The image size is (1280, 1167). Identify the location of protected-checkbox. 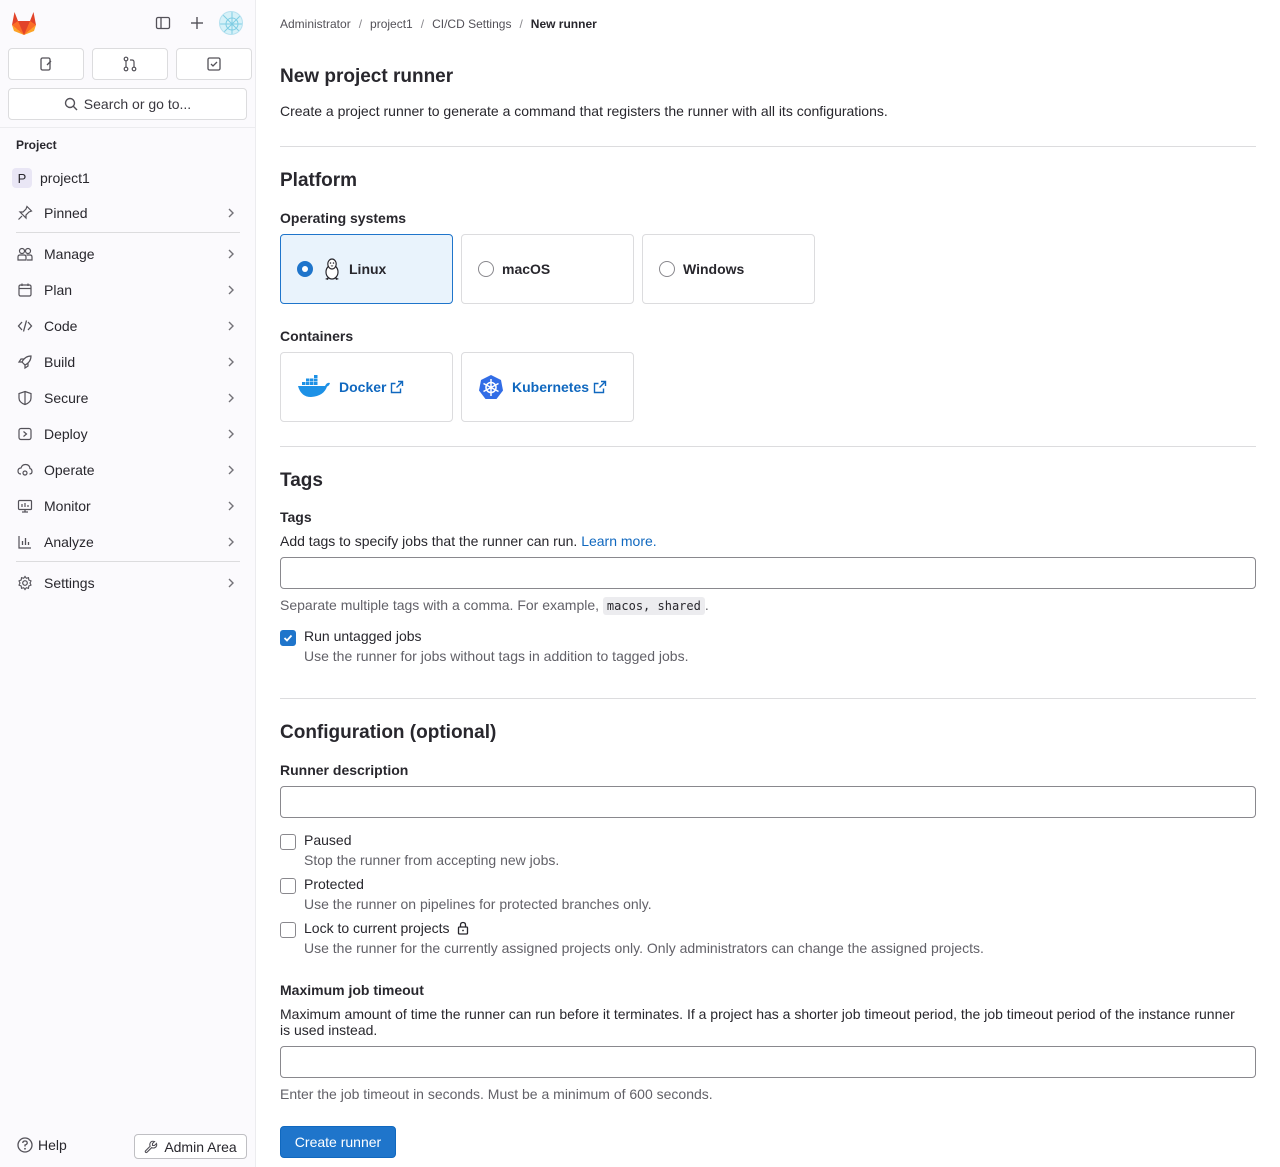
(288, 886).